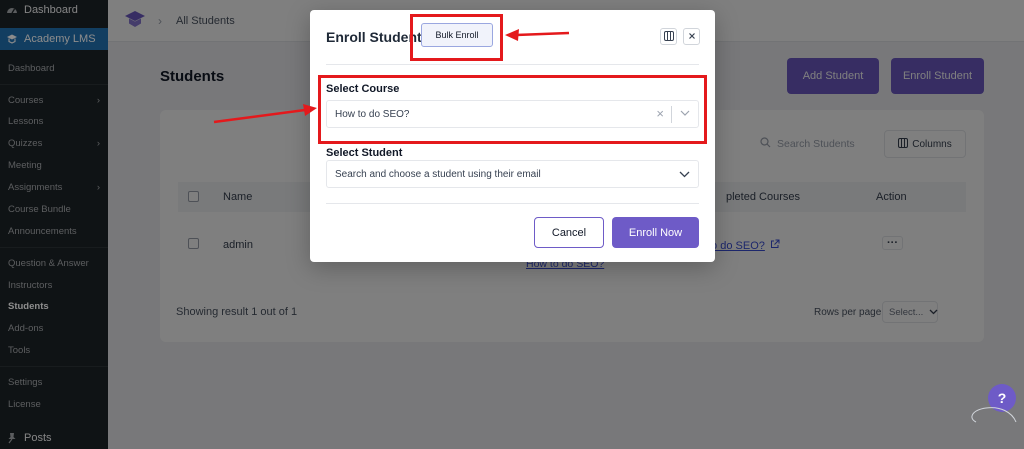  I want to click on annotation-arrows, so click(391, 76).